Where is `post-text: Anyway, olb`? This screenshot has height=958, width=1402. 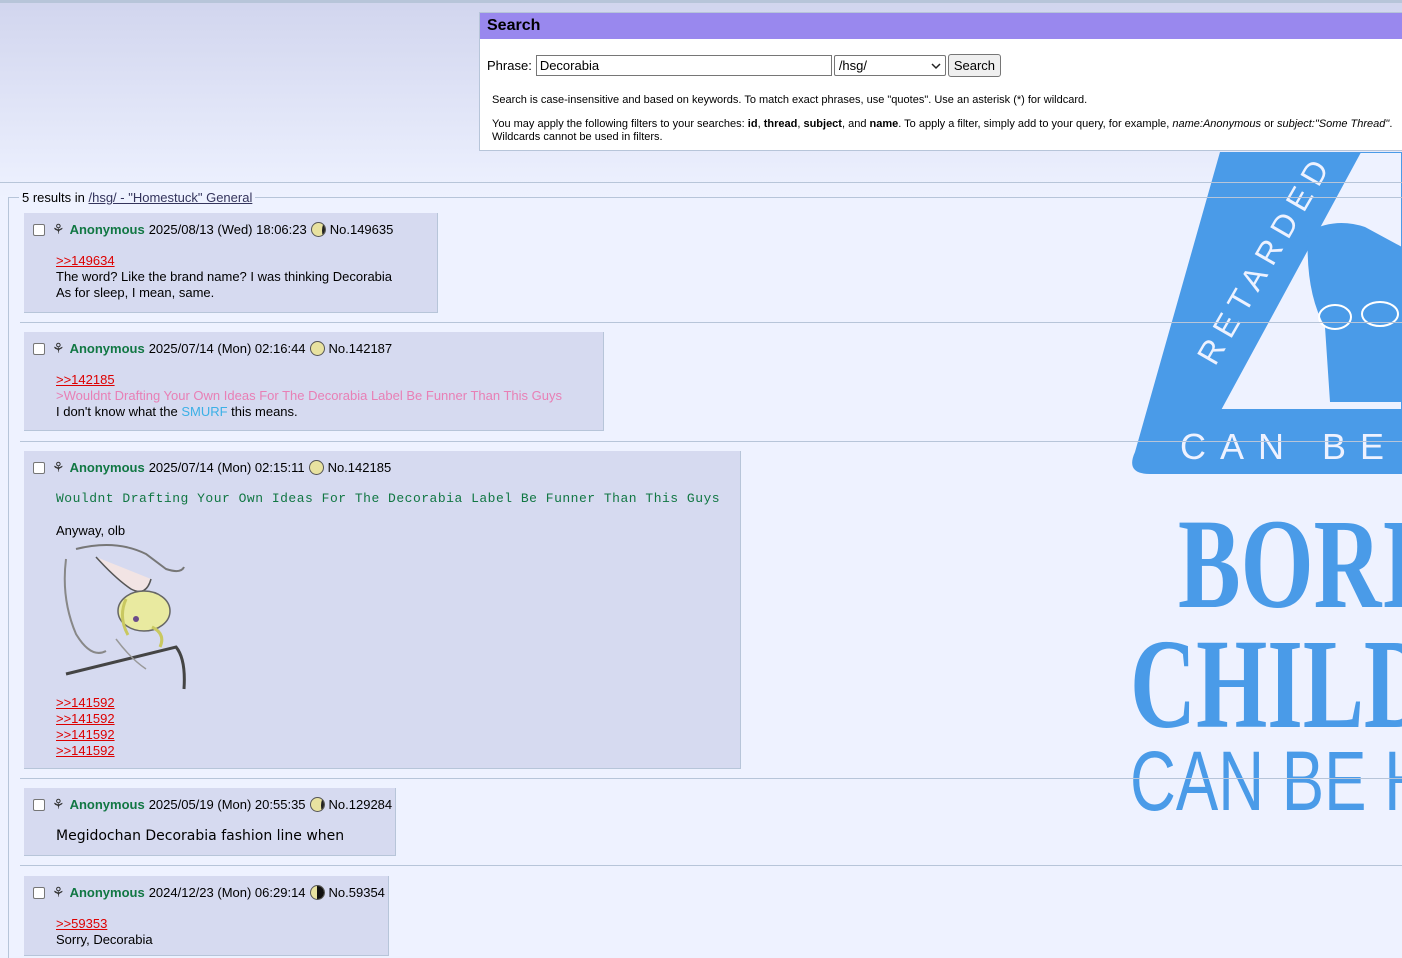
post-text: Anyway, olb is located at coordinates (91, 530).